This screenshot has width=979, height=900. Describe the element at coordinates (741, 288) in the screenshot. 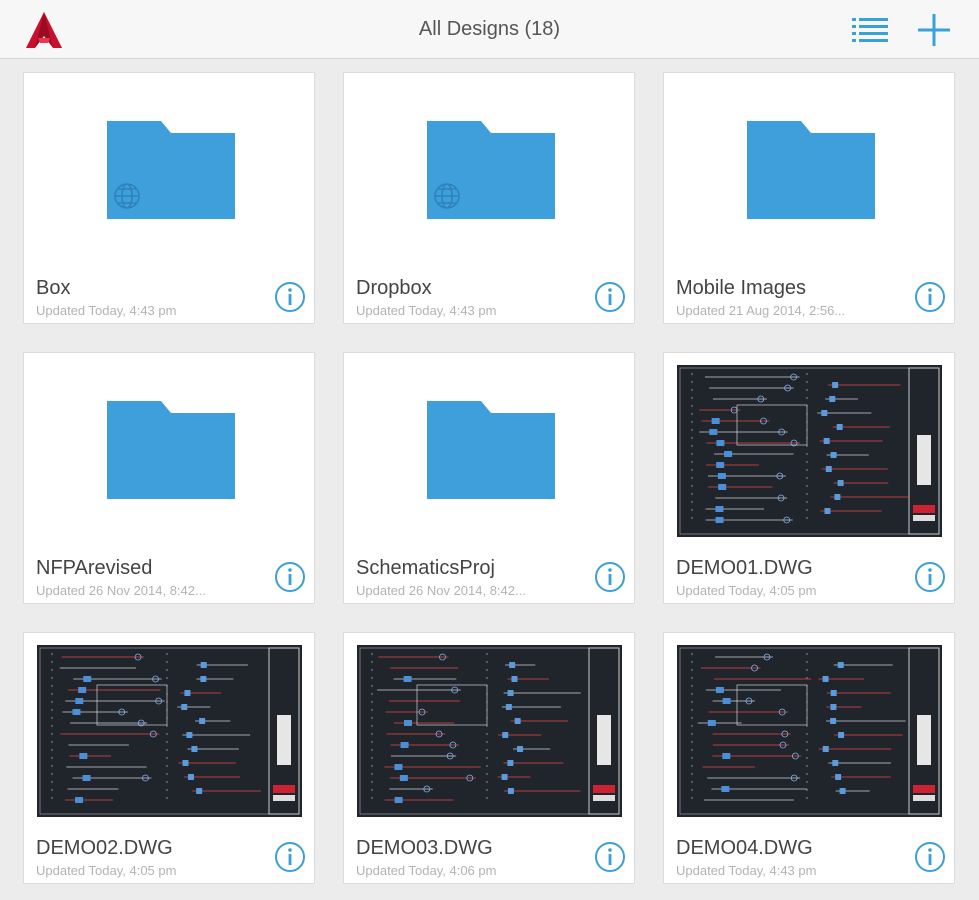

I see `item-name: Mobile Images` at that location.